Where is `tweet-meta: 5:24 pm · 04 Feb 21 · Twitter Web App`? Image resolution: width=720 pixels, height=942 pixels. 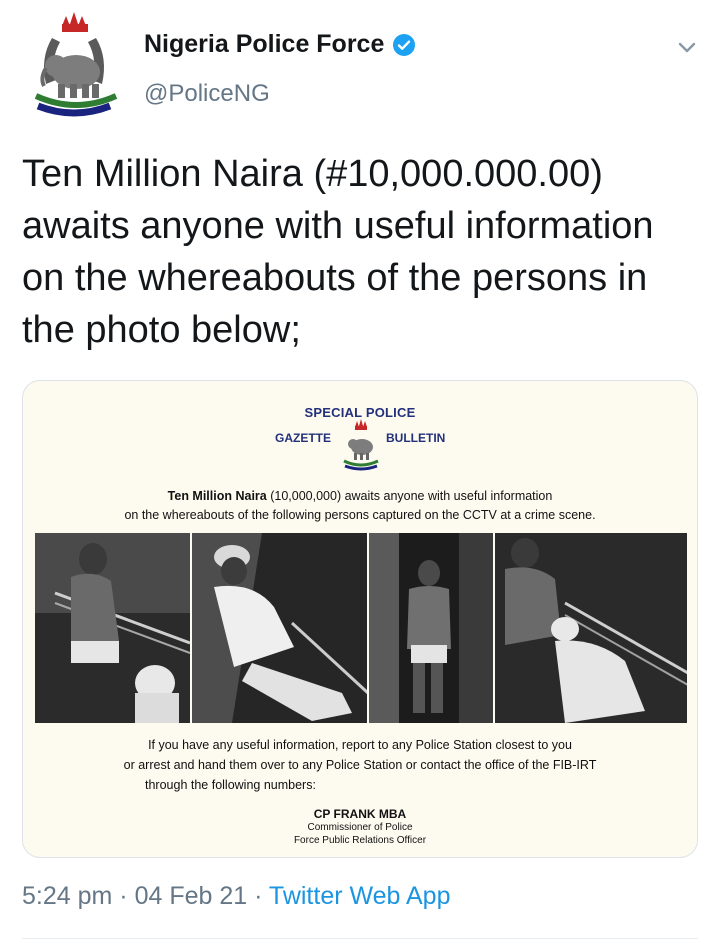 tweet-meta: 5:24 pm · 04 Feb 21 · Twitter Web App is located at coordinates (236, 896).